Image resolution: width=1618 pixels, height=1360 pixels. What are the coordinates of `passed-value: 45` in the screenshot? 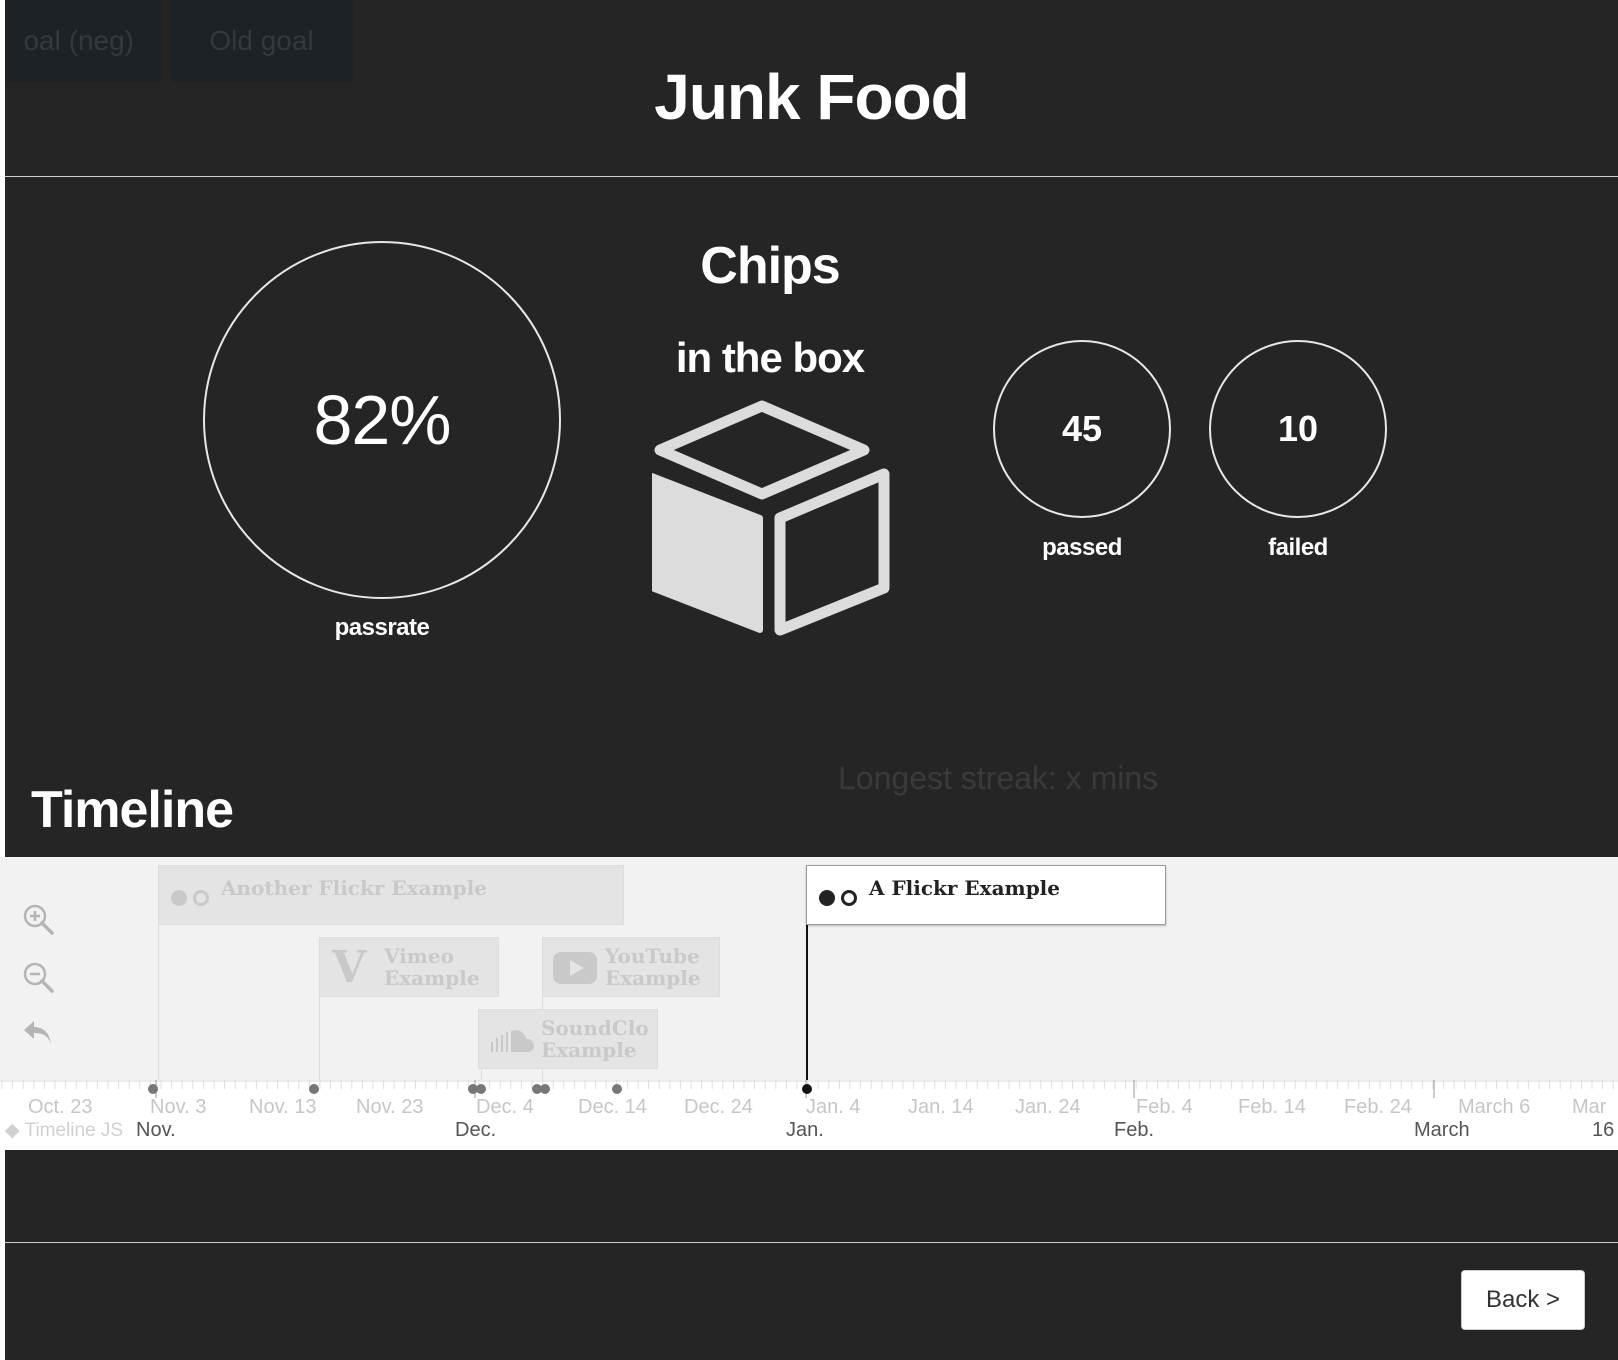 It's located at (1082, 428).